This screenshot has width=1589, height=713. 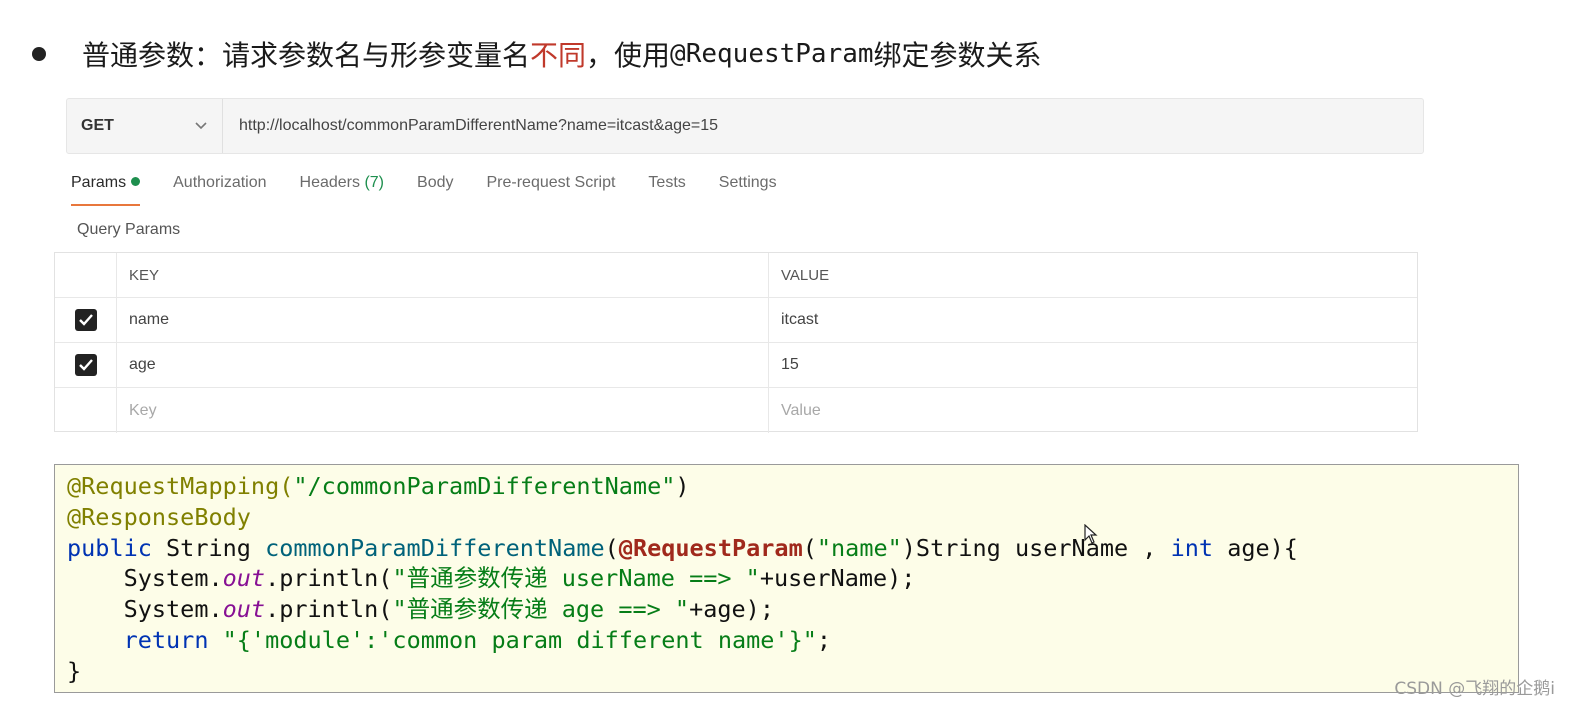 I want to click on code-text: +userName);, so click(x=837, y=578).